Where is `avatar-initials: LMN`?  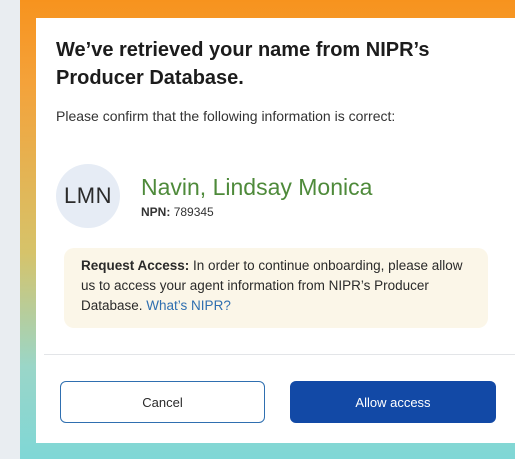
avatar-initials: LMN is located at coordinates (88, 195).